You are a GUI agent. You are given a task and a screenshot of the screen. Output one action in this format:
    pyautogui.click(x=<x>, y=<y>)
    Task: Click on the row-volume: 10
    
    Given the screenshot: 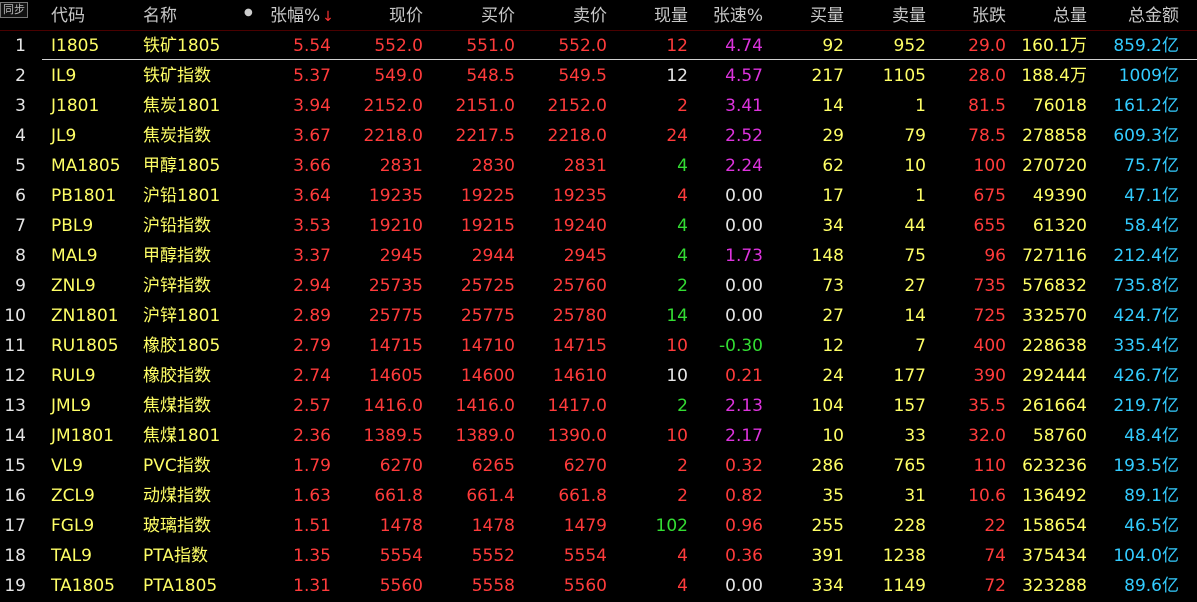 What is the action you would take?
    pyautogui.click(x=677, y=376)
    